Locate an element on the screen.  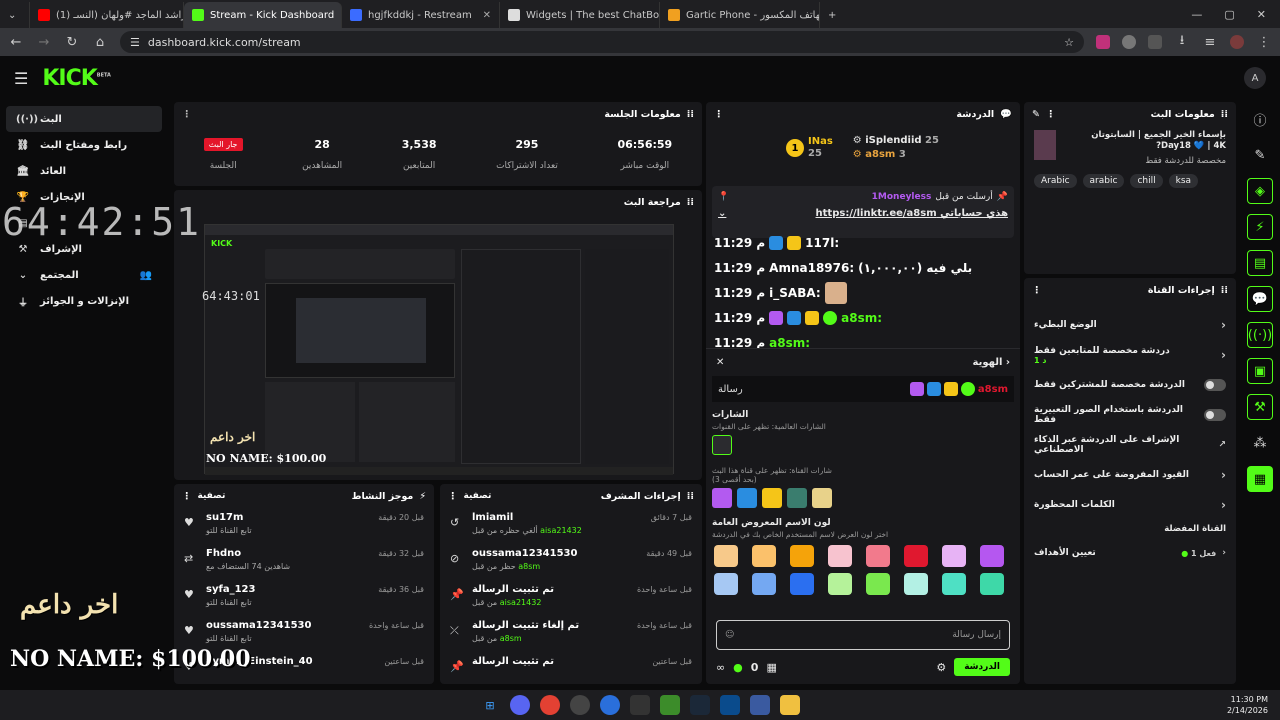
bookmark-star-icon: ☆ is located at coordinates (1069, 42).